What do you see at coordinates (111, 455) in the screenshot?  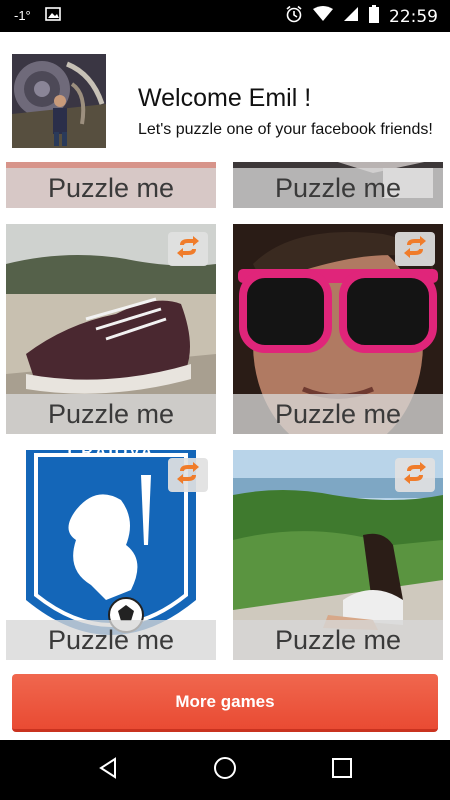 I see `crest-text: CRAIOVA` at bounding box center [111, 455].